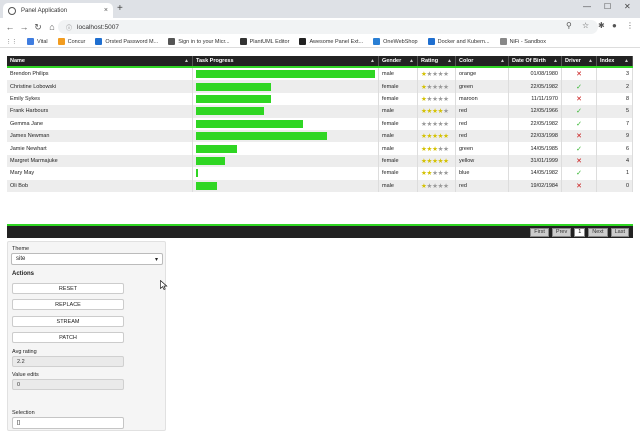  I want to click on home-icon: ⌂, so click(52, 27).